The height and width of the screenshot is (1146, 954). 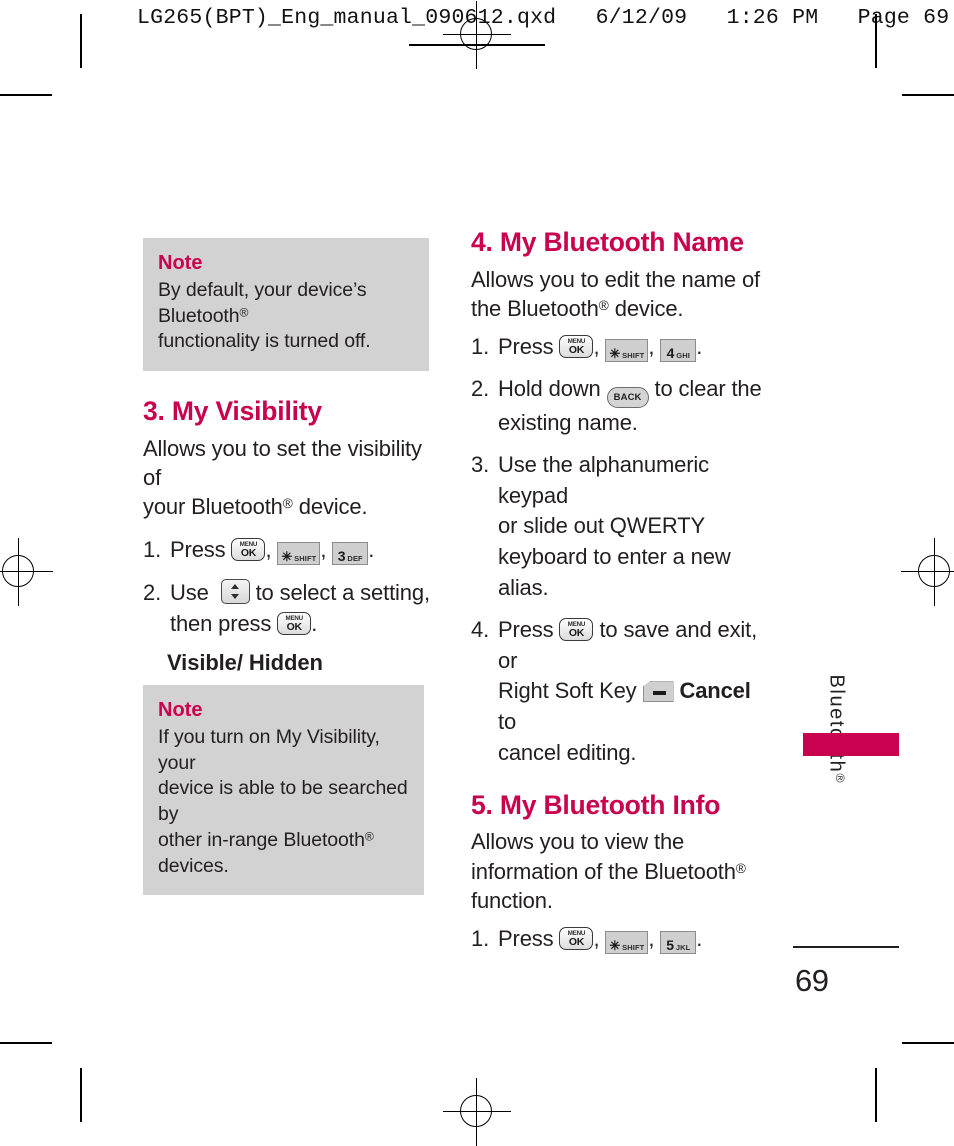 I want to click on note-body-line-2: functionality is turned off., so click(x=264, y=341).